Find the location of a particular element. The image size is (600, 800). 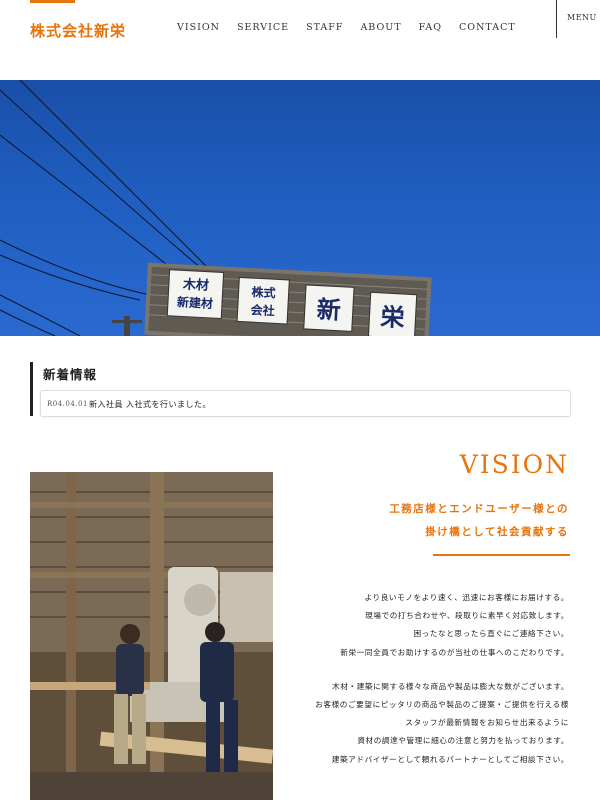

vision-text-line: 資材の調達や管理に細心の注意と努力を払っております。 is located at coordinates (463, 741).